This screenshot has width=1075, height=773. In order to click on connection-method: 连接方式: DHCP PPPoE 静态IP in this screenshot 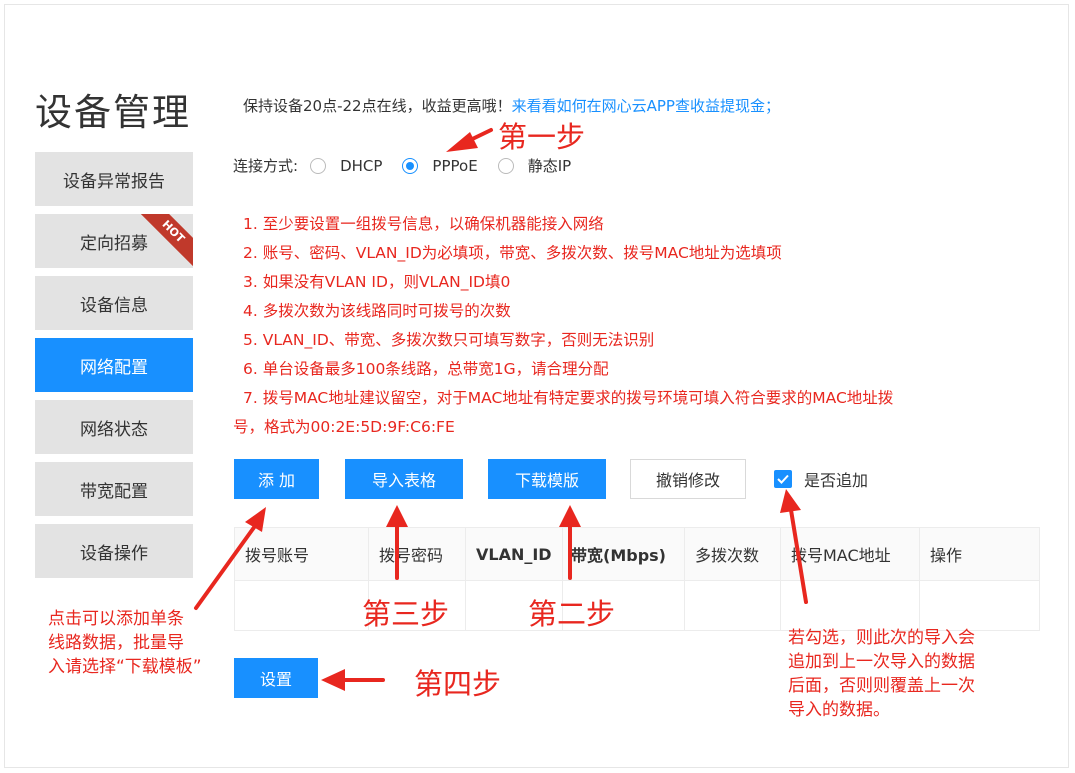, I will do `click(409, 165)`.